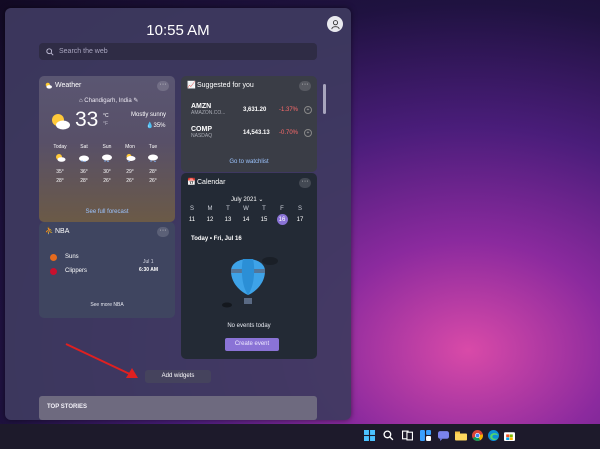 Image resolution: width=600 pixels, height=449 pixels. What do you see at coordinates (61, 158) in the screenshot?
I see `partly-cloudy-icon` at bounding box center [61, 158].